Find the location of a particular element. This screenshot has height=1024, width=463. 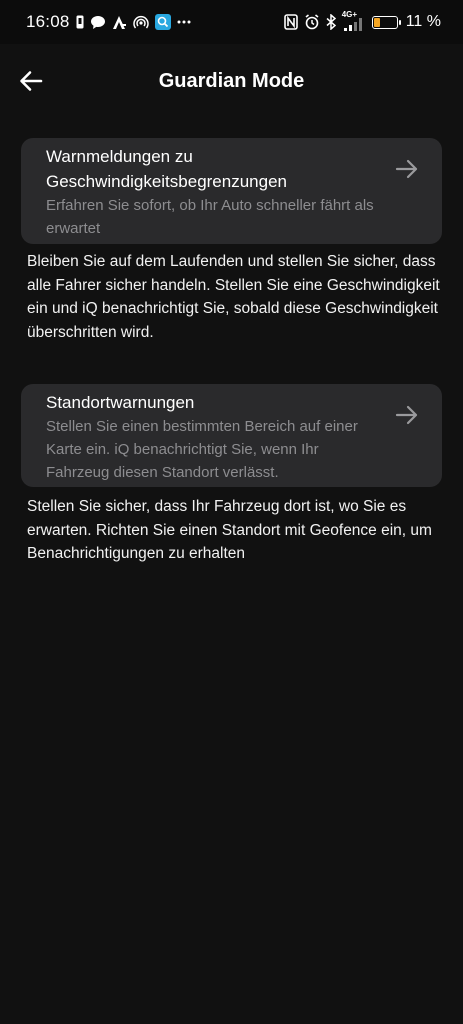

hotspot-icon is located at coordinates (141, 22).